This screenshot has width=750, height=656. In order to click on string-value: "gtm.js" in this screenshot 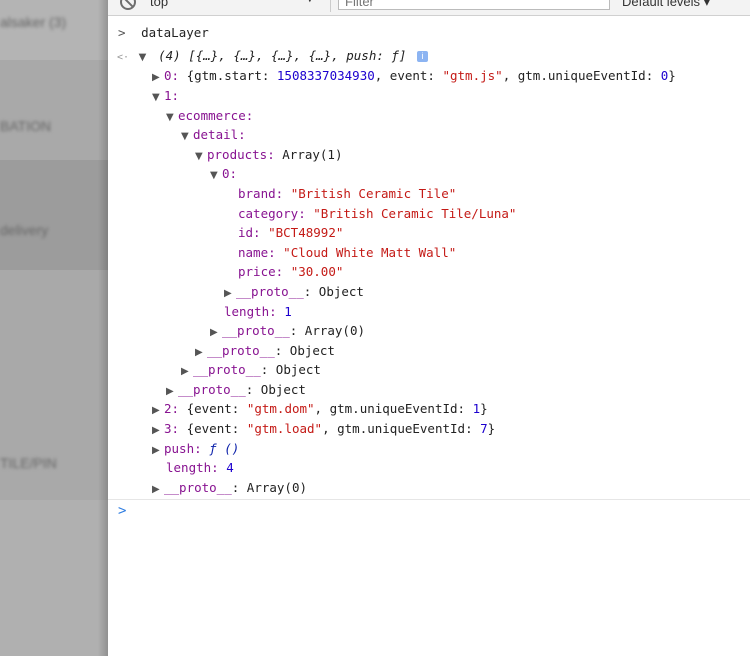, I will do `click(472, 75)`.